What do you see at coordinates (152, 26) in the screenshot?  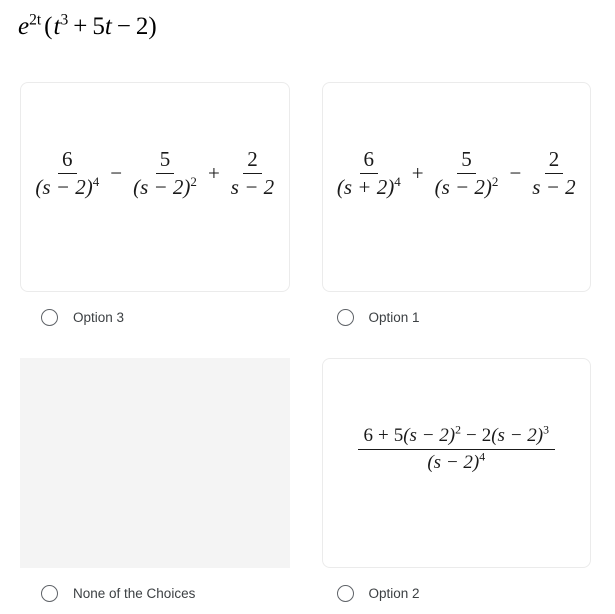 I see `prompt-close-paren: )` at bounding box center [152, 26].